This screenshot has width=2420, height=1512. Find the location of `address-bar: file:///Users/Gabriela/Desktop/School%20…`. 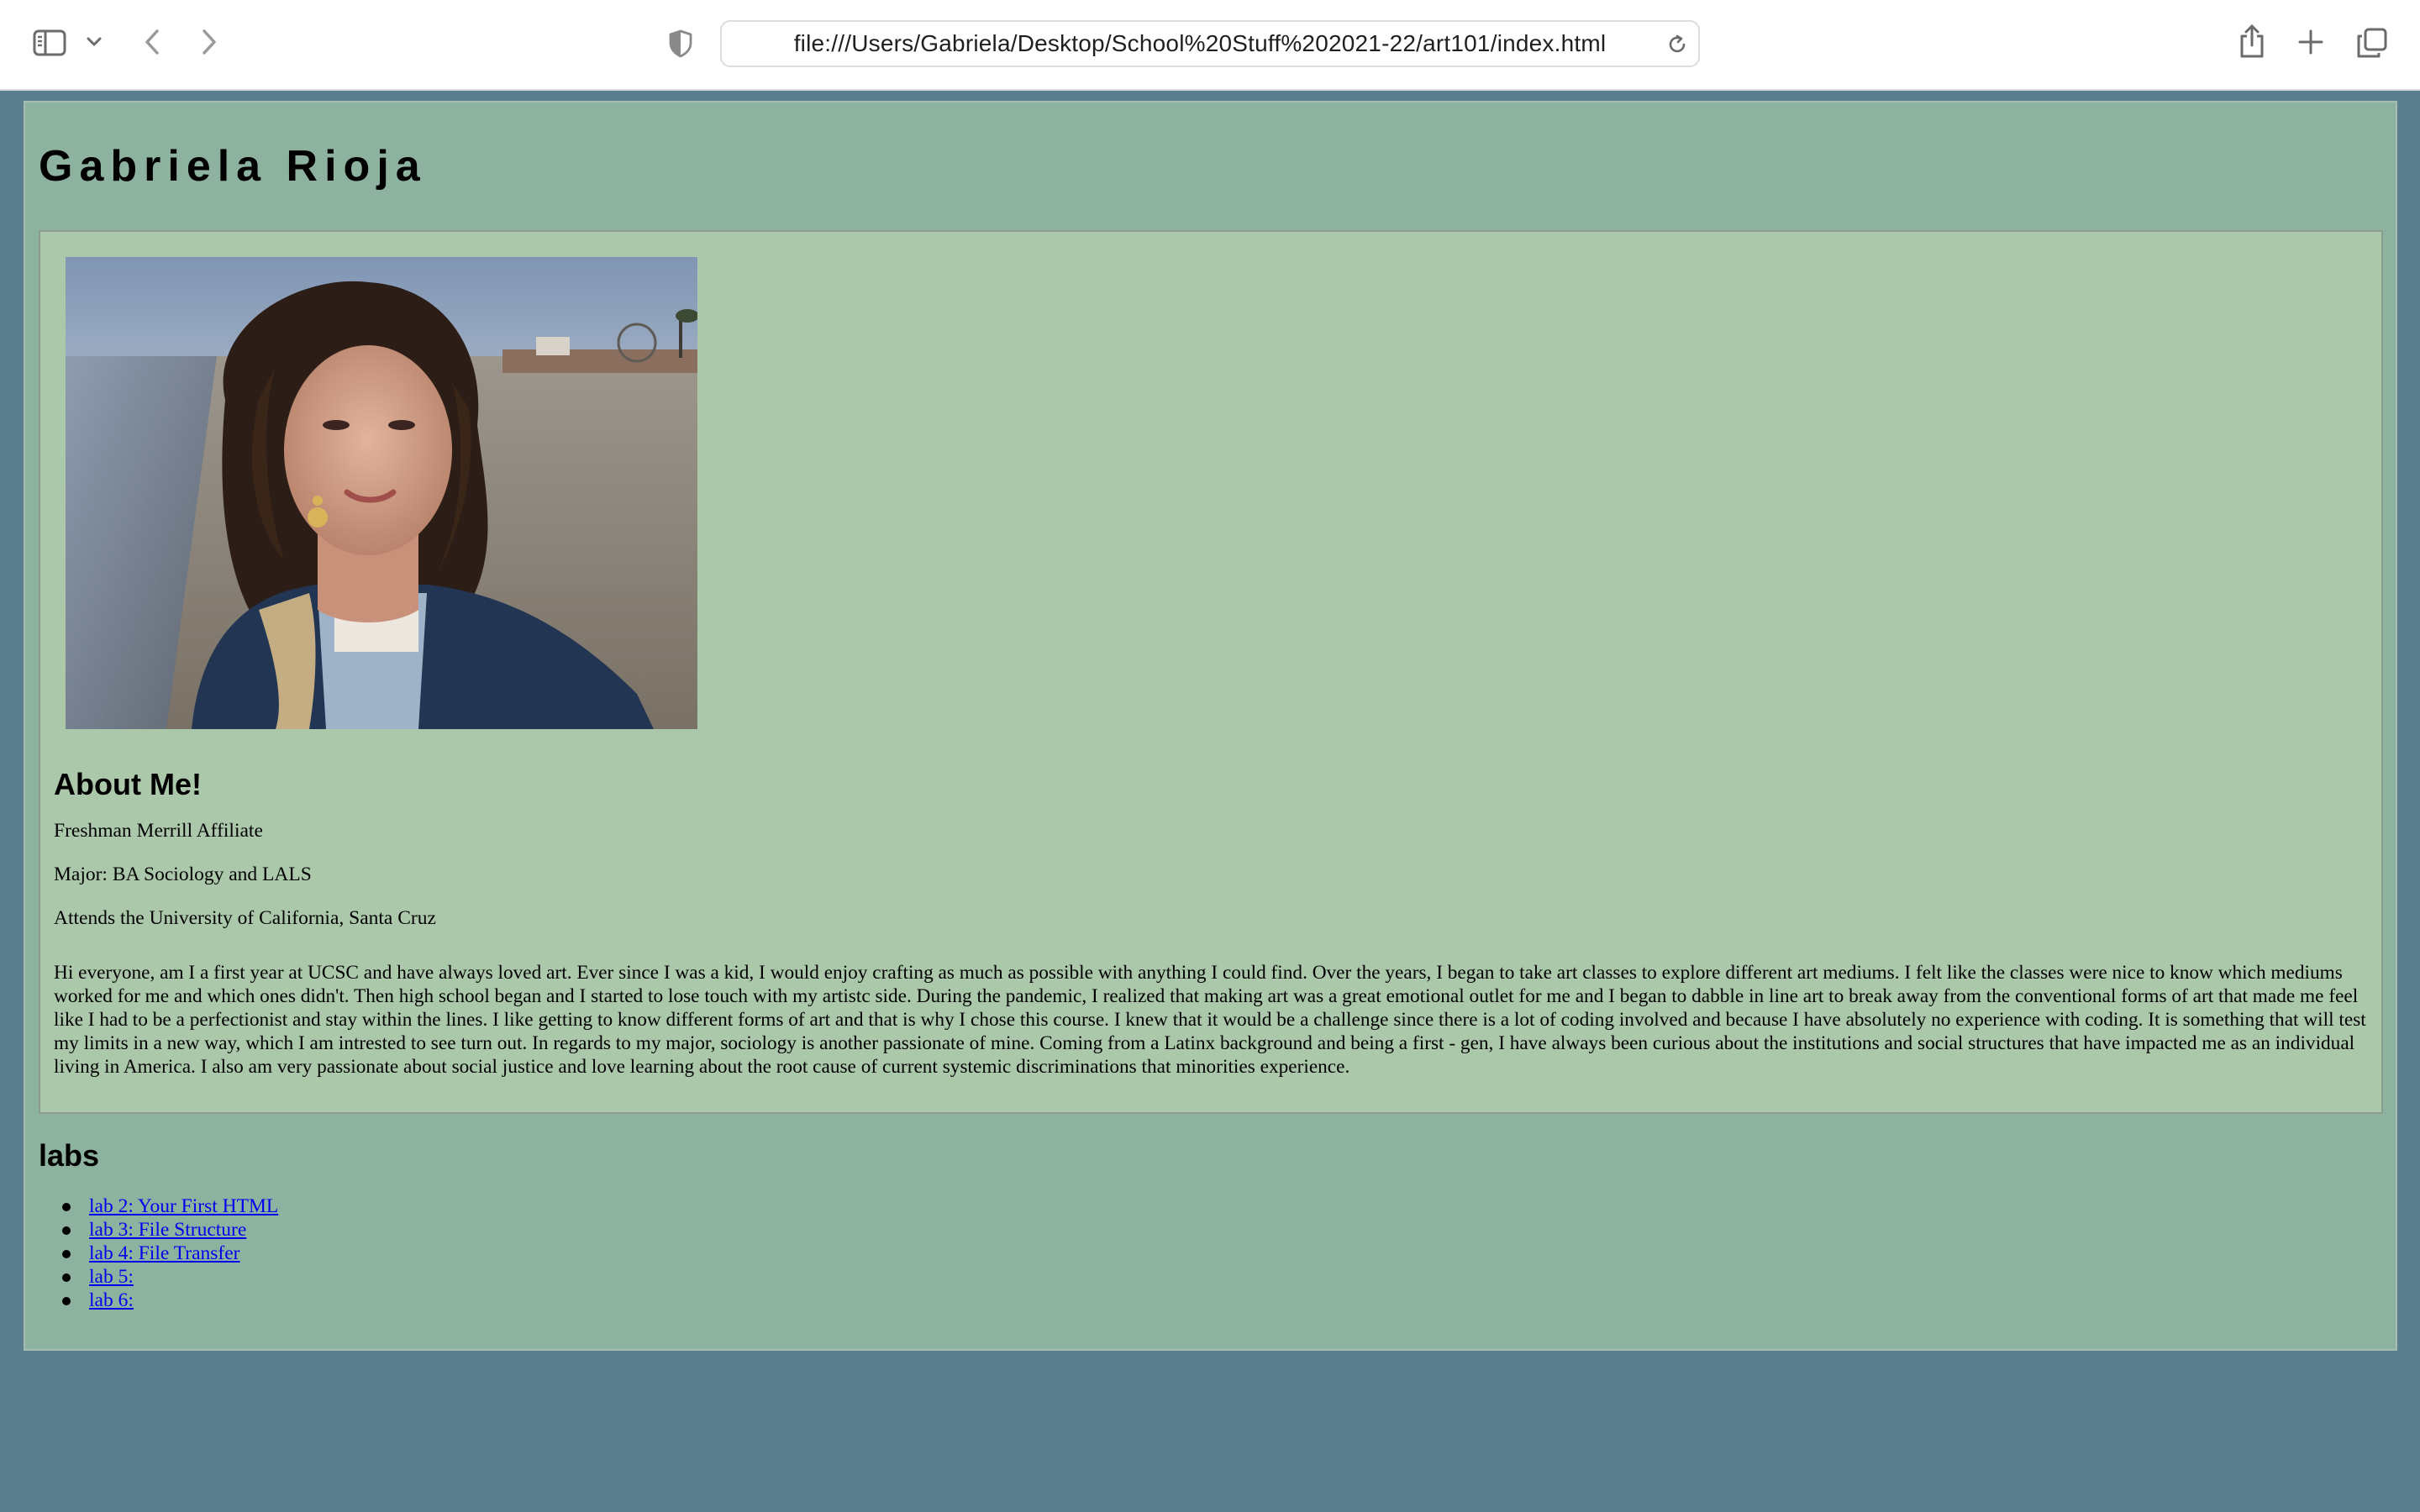

address-bar: file:///Users/Gabriela/Desktop/School%20… is located at coordinates (1210, 43).